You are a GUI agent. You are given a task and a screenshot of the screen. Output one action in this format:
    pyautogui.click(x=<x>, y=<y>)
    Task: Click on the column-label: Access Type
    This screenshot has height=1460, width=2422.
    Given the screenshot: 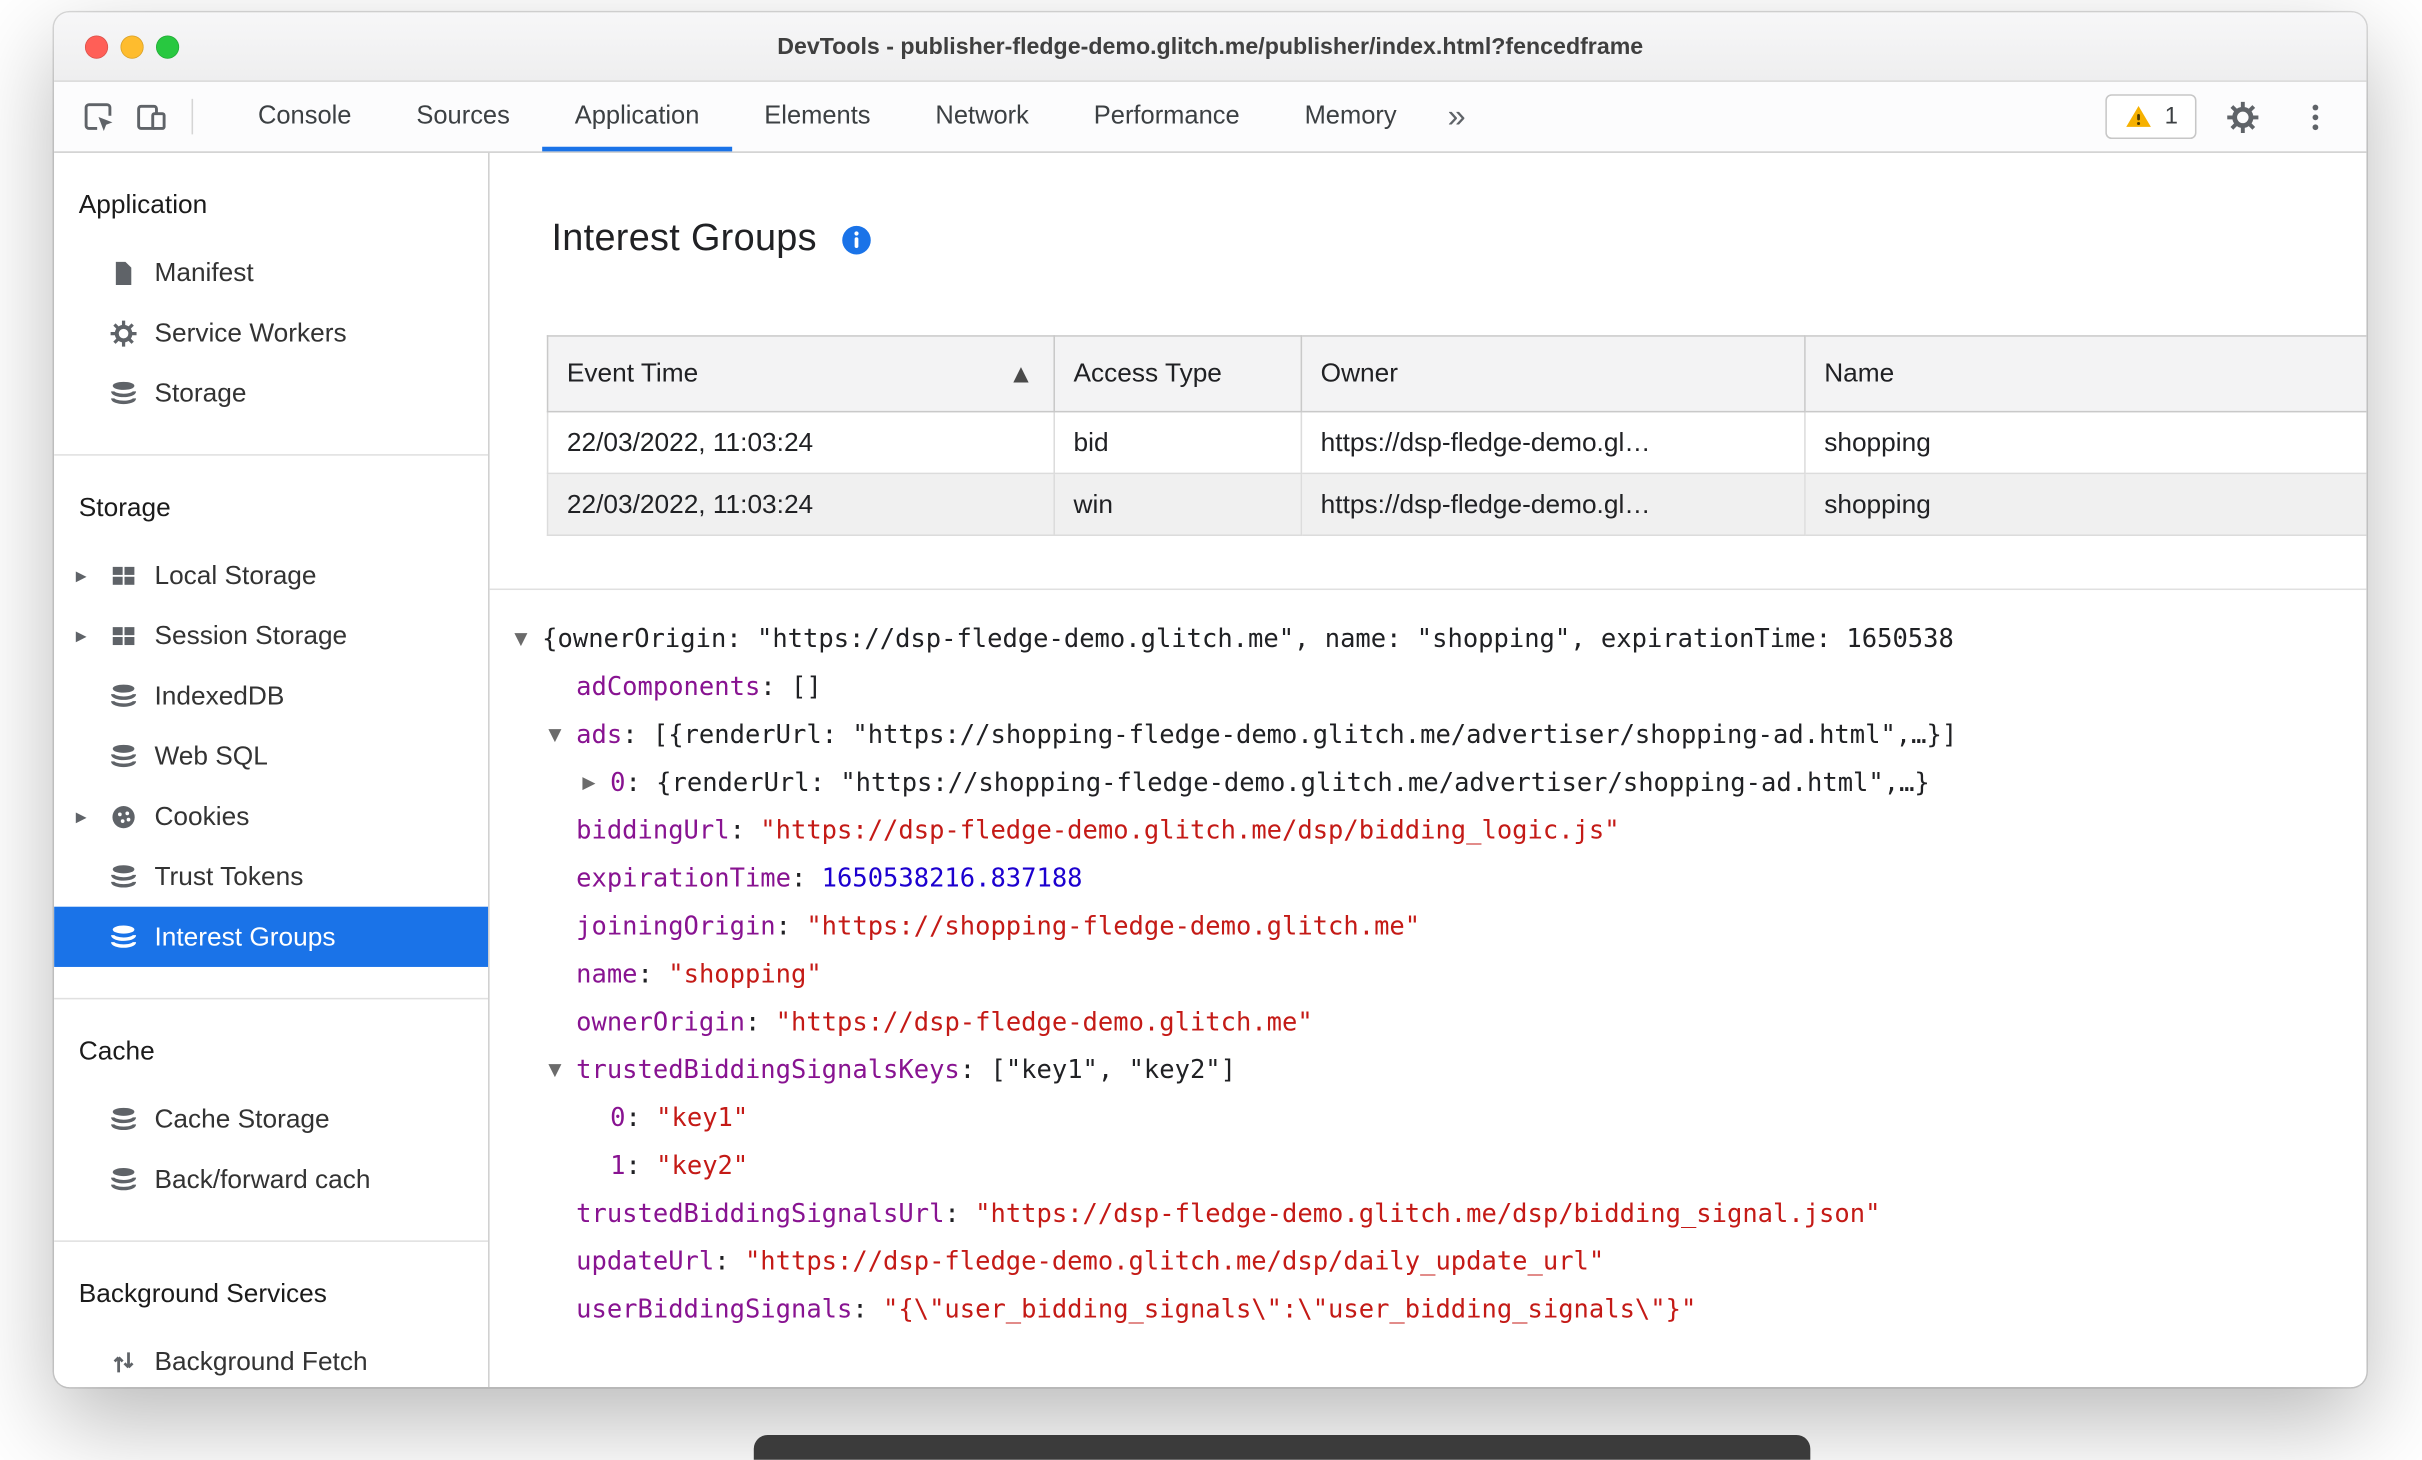 What is the action you would take?
    pyautogui.click(x=1147, y=373)
    